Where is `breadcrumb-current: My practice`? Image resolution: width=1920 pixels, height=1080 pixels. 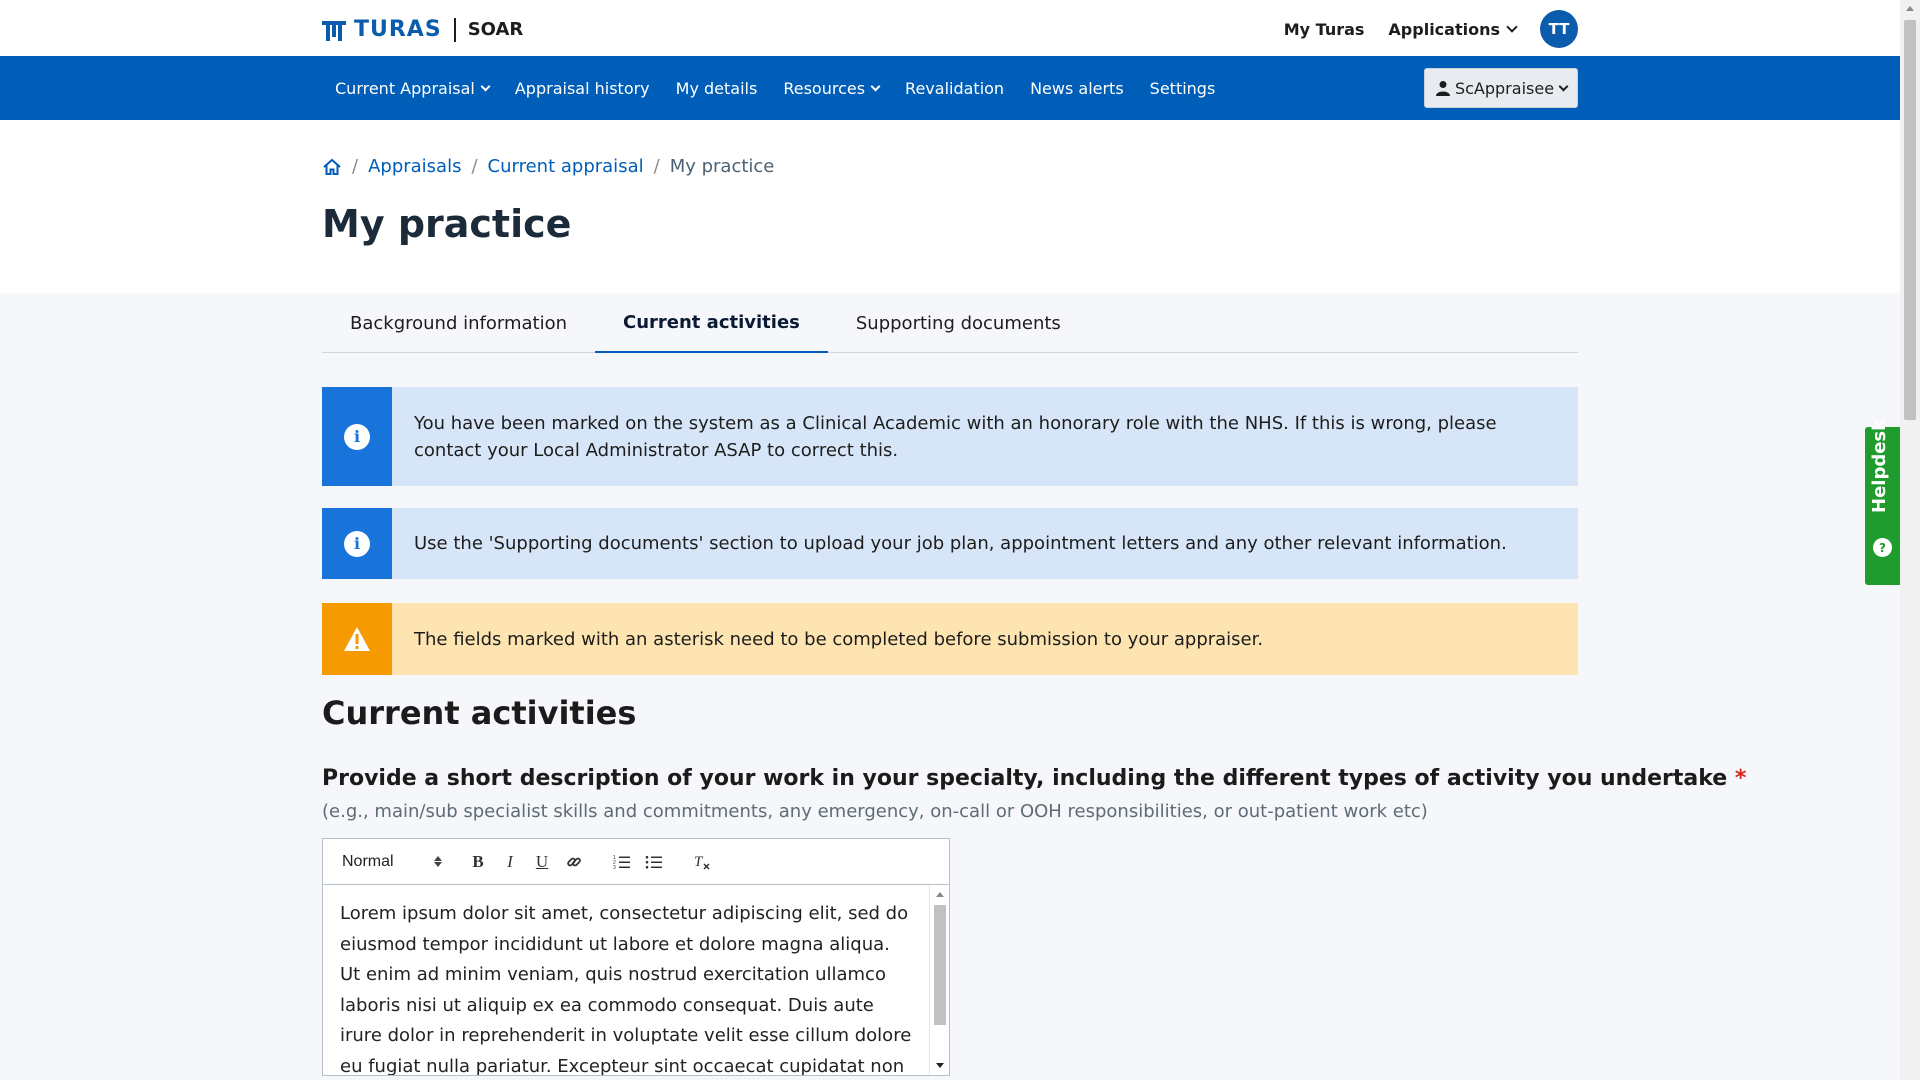
breadcrumb-current: My practice is located at coordinates (722, 166).